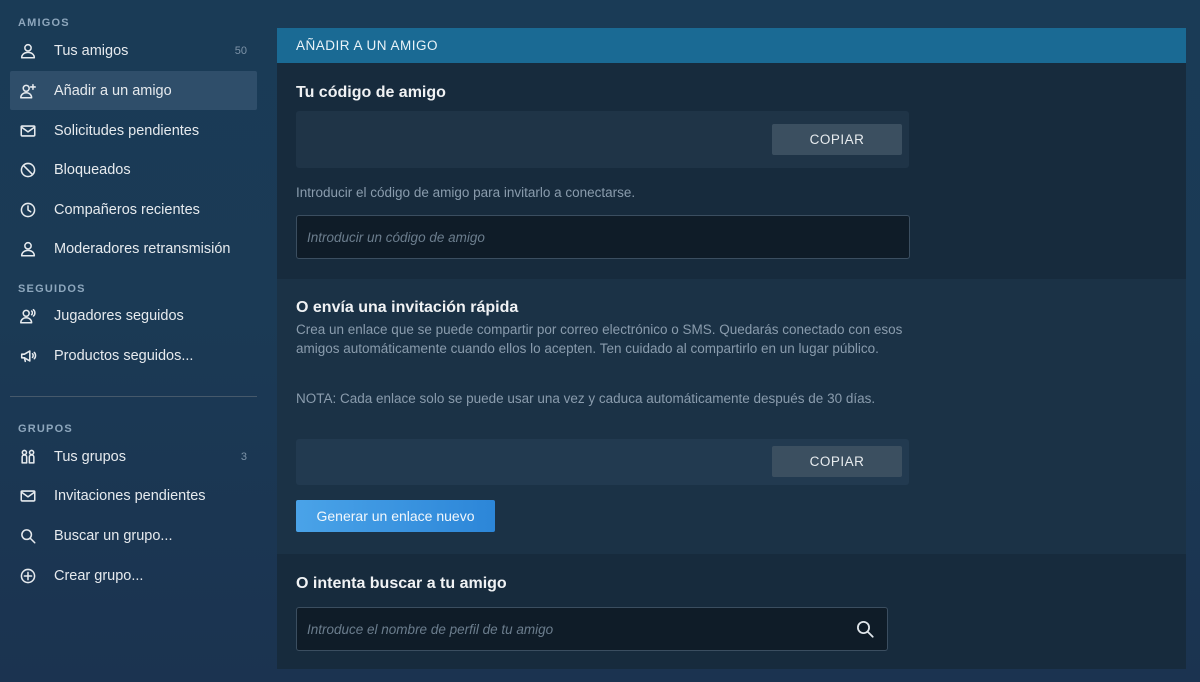  I want to click on sidebar-item-label: Compañeros recientes, so click(127, 209).